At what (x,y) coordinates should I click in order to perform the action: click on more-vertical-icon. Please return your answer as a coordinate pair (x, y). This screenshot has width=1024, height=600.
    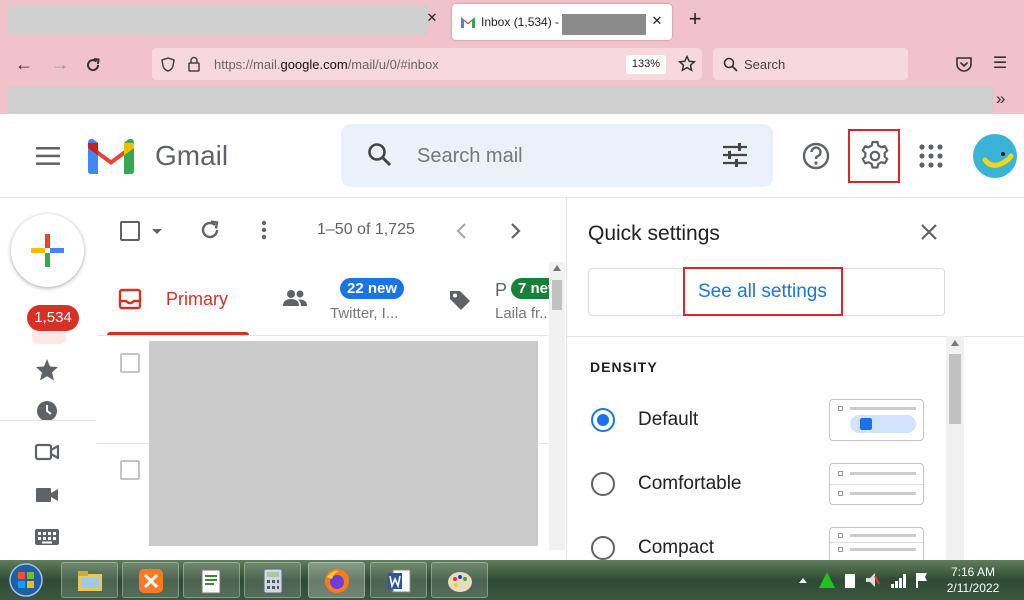
    Looking at the image, I should click on (264, 230).